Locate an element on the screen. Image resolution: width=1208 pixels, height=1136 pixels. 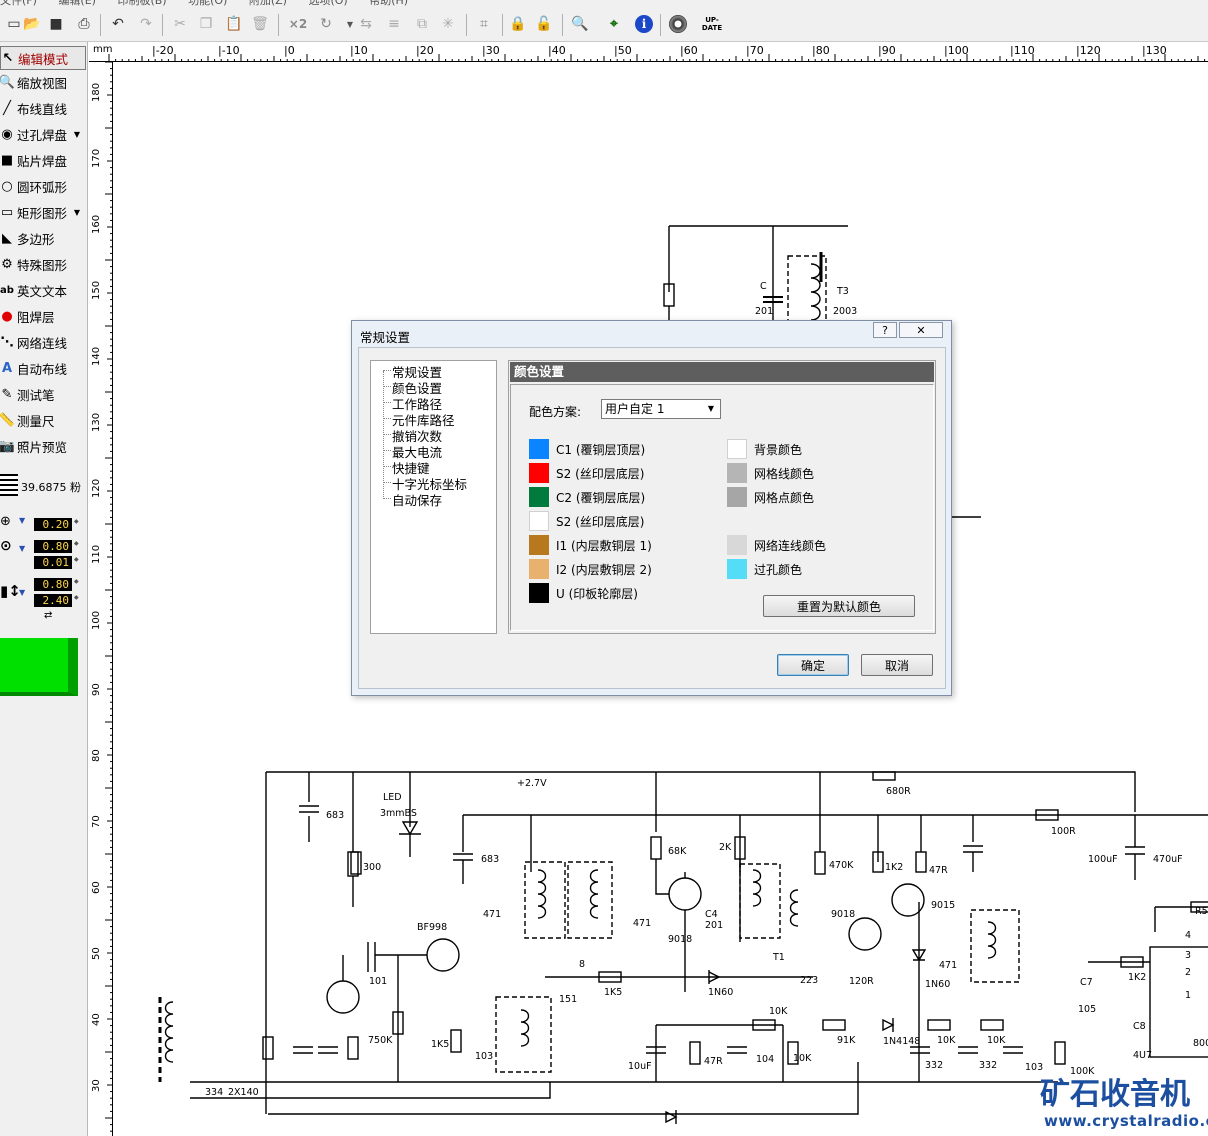
track-width-spinner: ◆ is located at coordinates (76, 524).